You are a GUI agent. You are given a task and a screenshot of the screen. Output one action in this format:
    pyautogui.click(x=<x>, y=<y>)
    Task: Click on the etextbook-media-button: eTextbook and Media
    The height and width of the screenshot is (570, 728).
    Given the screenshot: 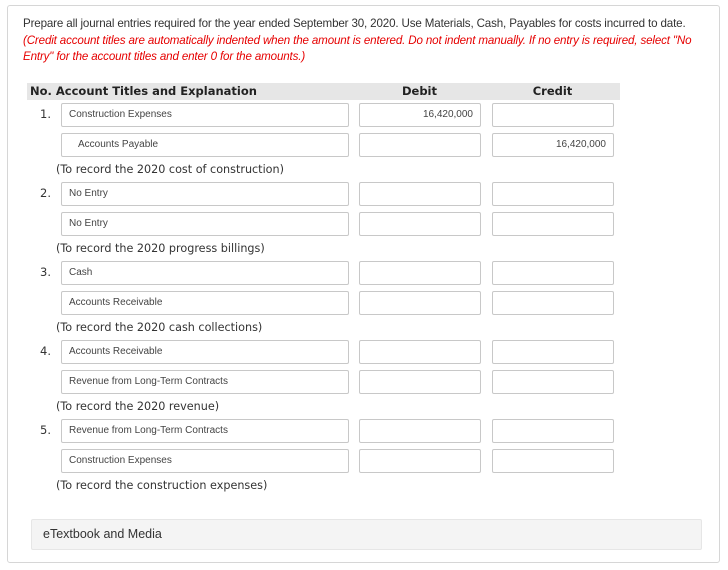 What is the action you would take?
    pyautogui.click(x=366, y=534)
    